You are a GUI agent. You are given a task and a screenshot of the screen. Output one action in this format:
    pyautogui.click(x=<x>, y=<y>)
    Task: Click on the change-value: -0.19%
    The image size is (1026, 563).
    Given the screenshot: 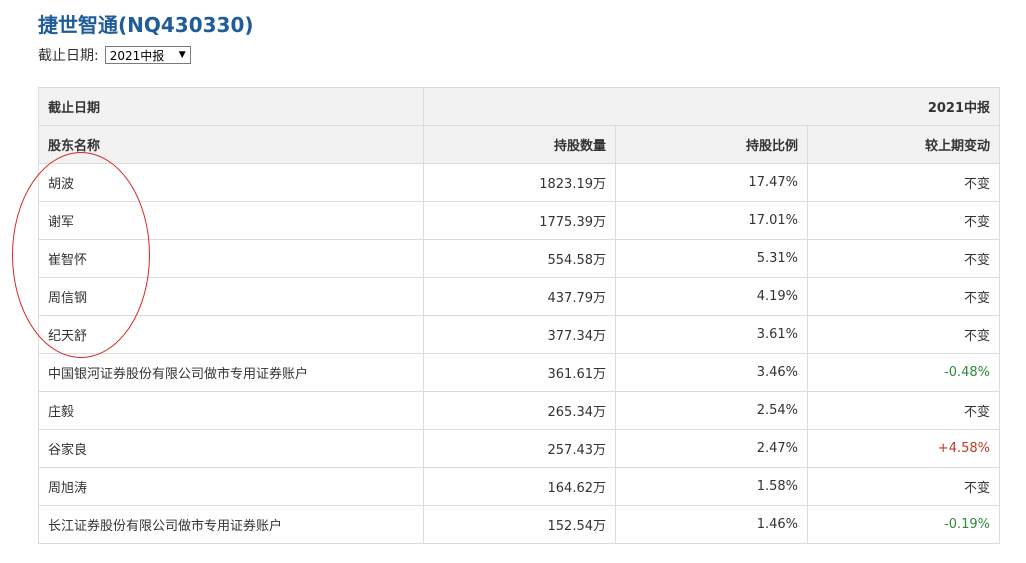 What is the action you would take?
    pyautogui.click(x=903, y=524)
    